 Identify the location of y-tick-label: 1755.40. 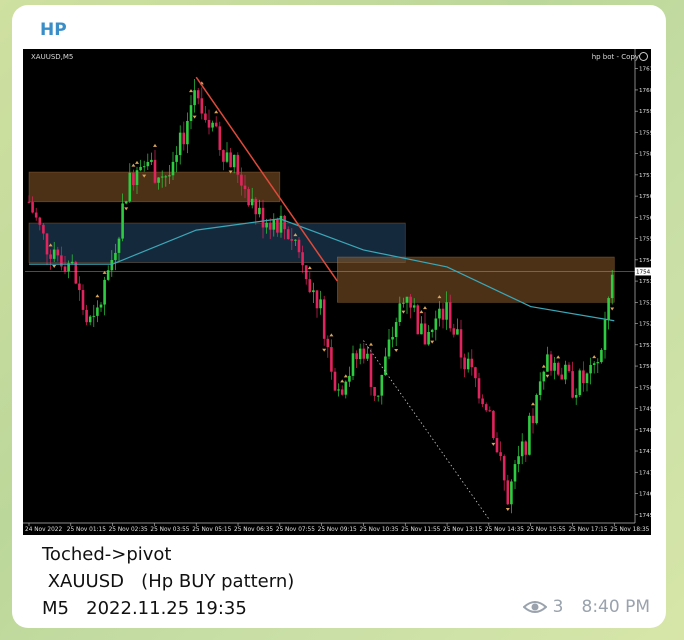
(645, 240).